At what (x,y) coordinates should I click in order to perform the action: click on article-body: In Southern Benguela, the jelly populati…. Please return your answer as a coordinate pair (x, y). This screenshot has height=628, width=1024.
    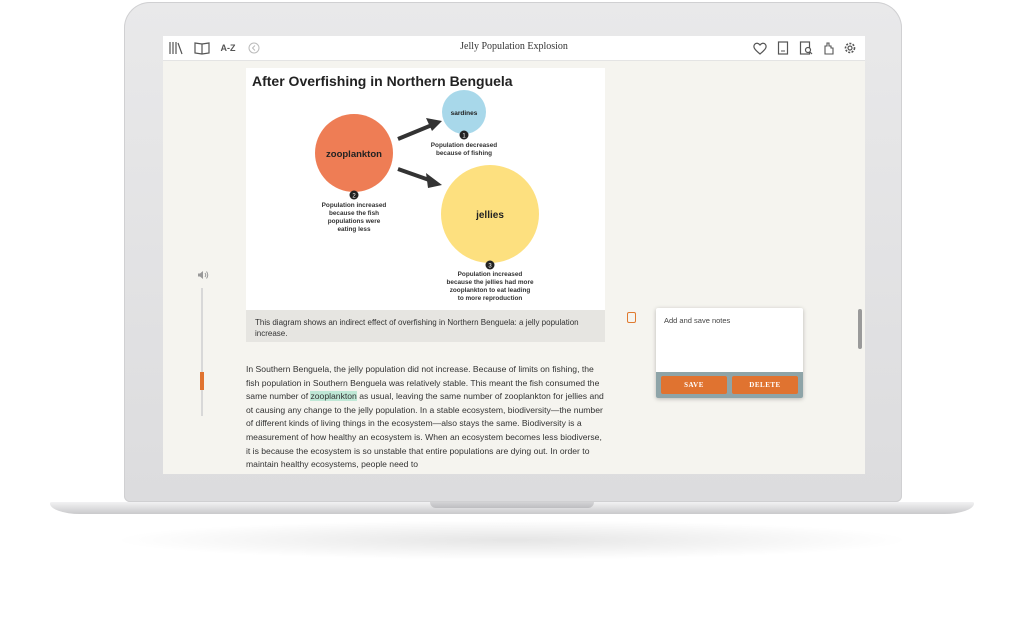
    Looking at the image, I should click on (427, 417).